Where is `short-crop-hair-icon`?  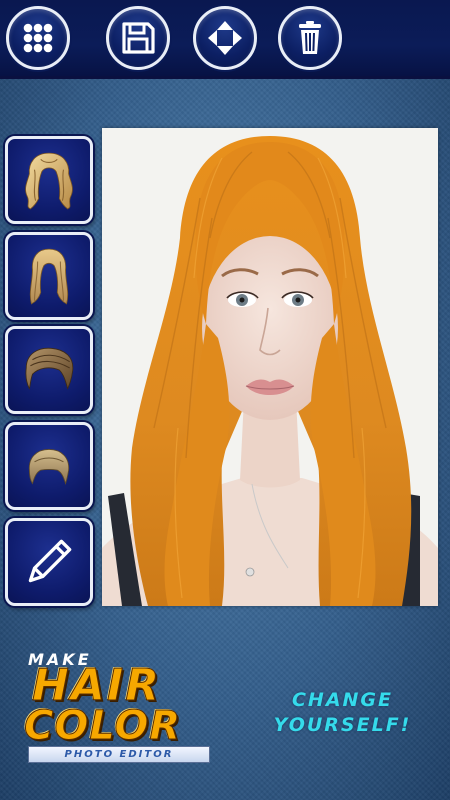 short-crop-hair-icon is located at coordinates (49, 467).